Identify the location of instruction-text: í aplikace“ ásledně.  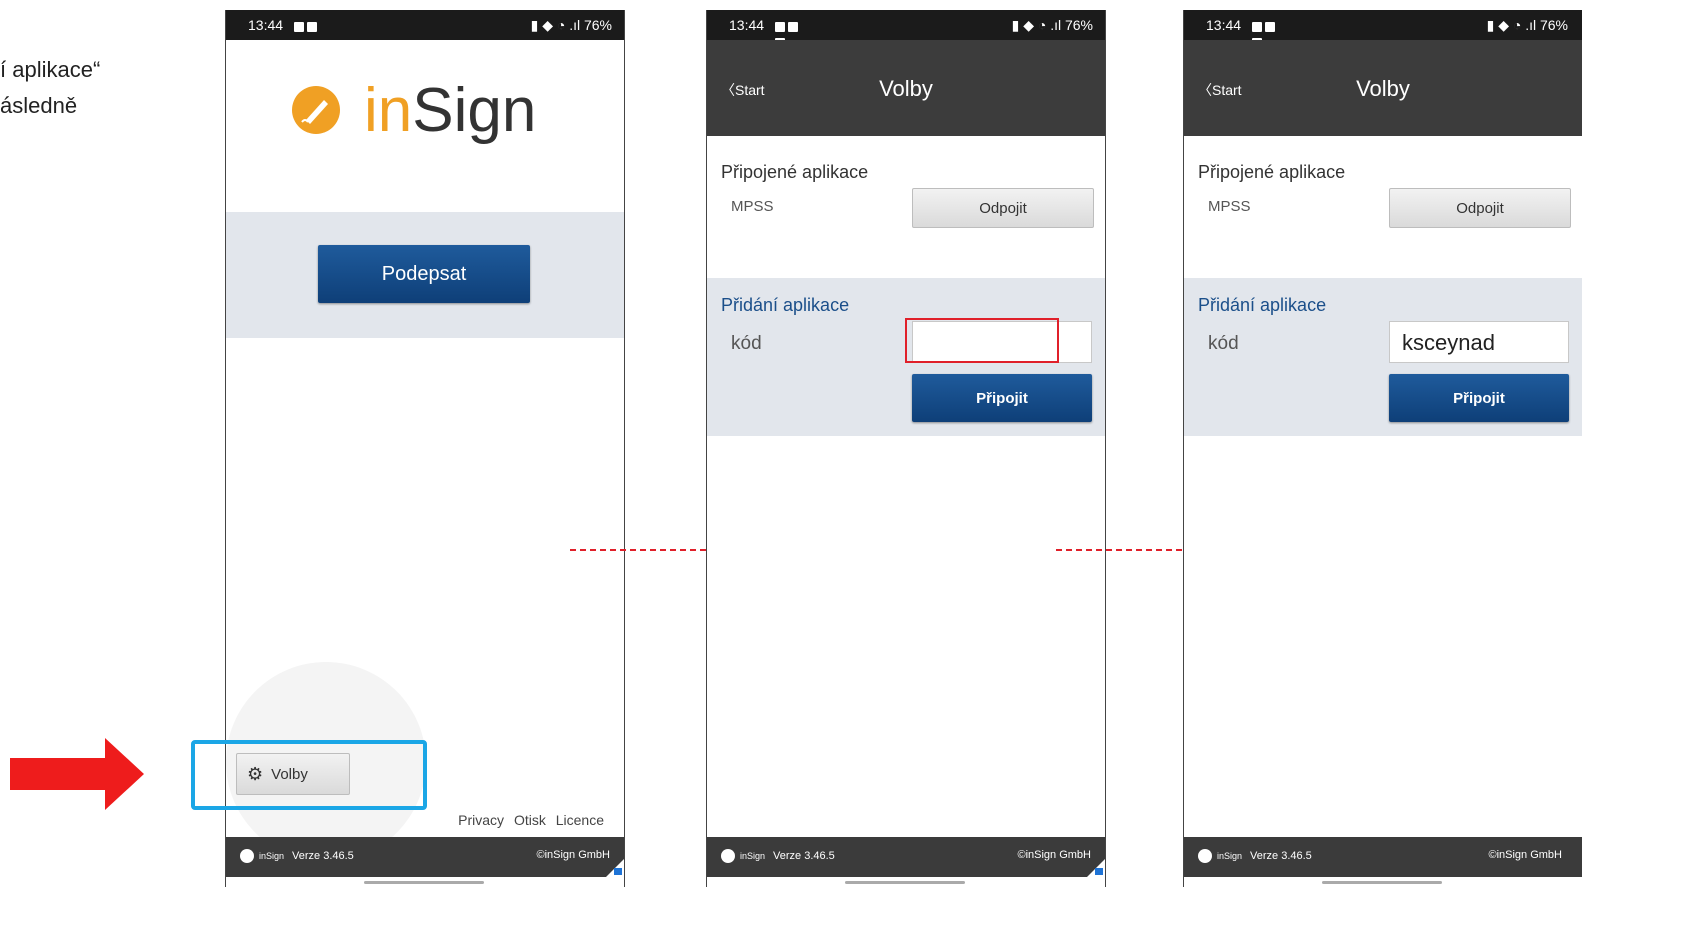
(50, 88).